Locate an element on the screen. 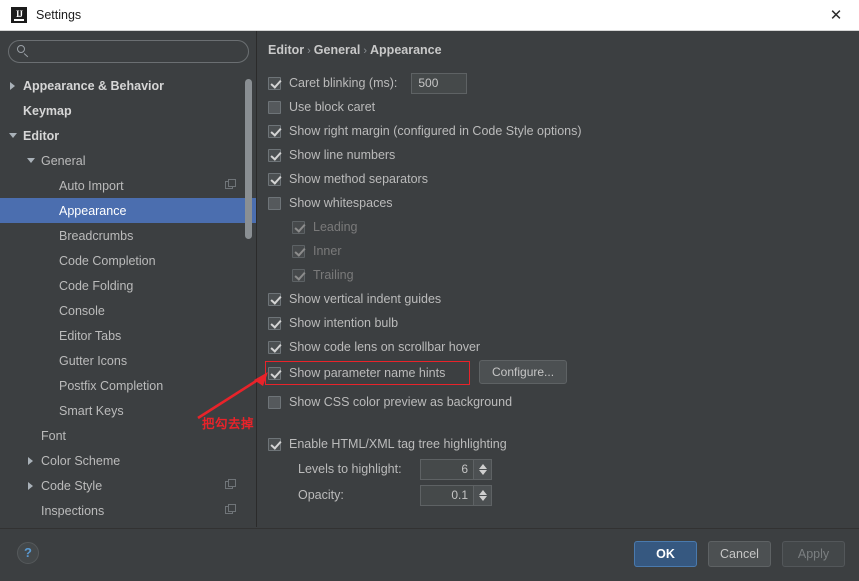 The height and width of the screenshot is (581, 859). sidebar-item-label: Smart Keys is located at coordinates (91, 410).